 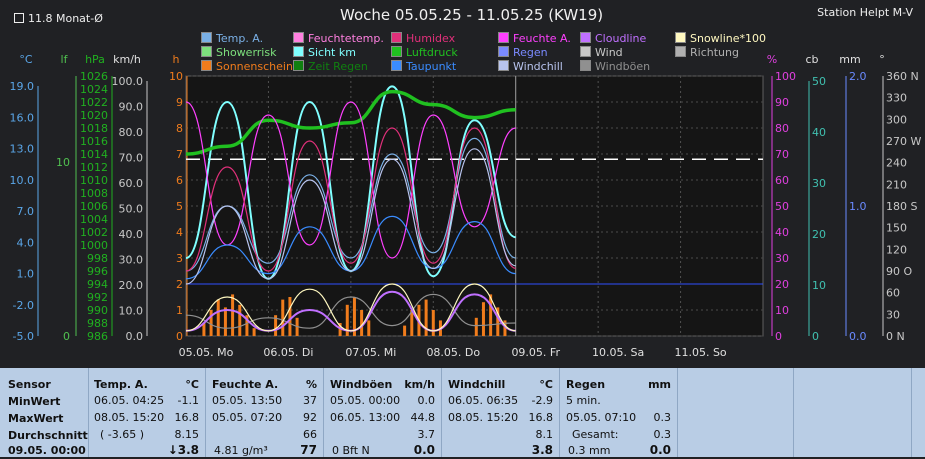 What do you see at coordinates (19, 18) in the screenshot?
I see `checkbox-icon` at bounding box center [19, 18].